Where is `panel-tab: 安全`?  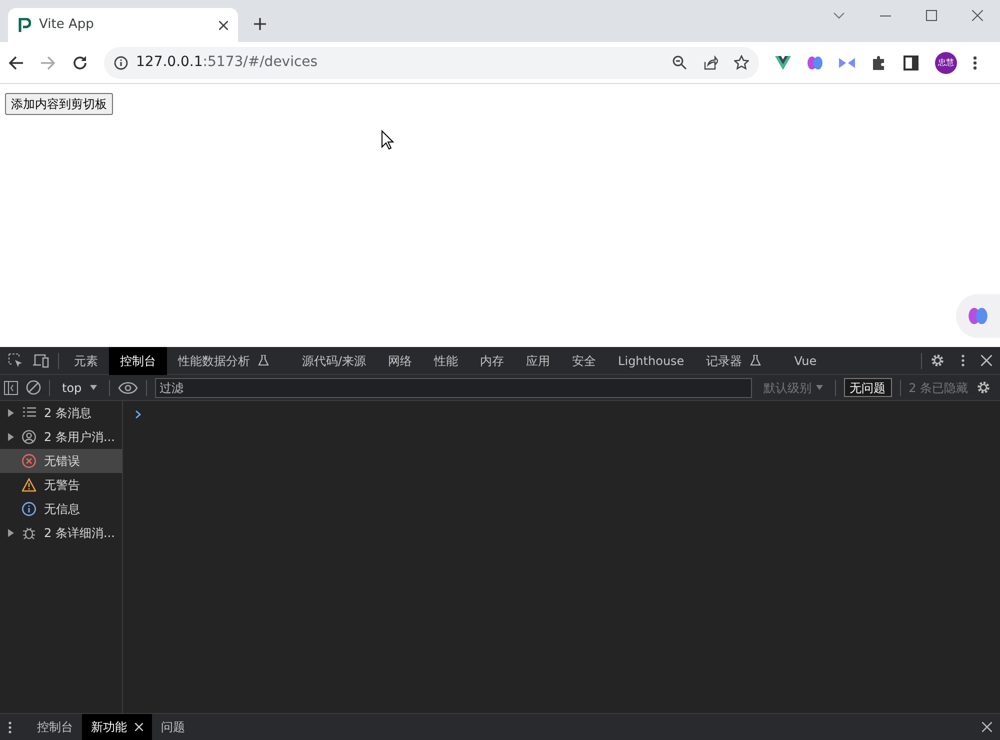
panel-tab: 安全 is located at coordinates (584, 360).